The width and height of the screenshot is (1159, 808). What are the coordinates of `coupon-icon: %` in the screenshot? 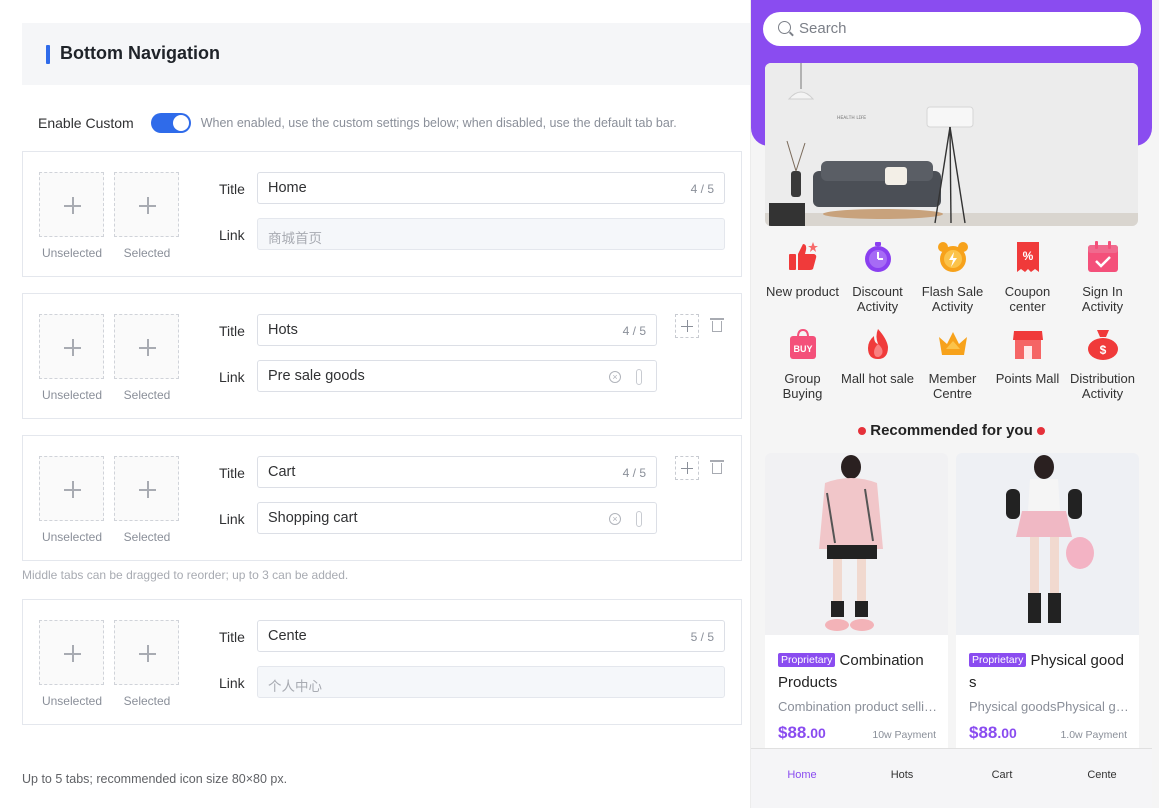 It's located at (1028, 257).